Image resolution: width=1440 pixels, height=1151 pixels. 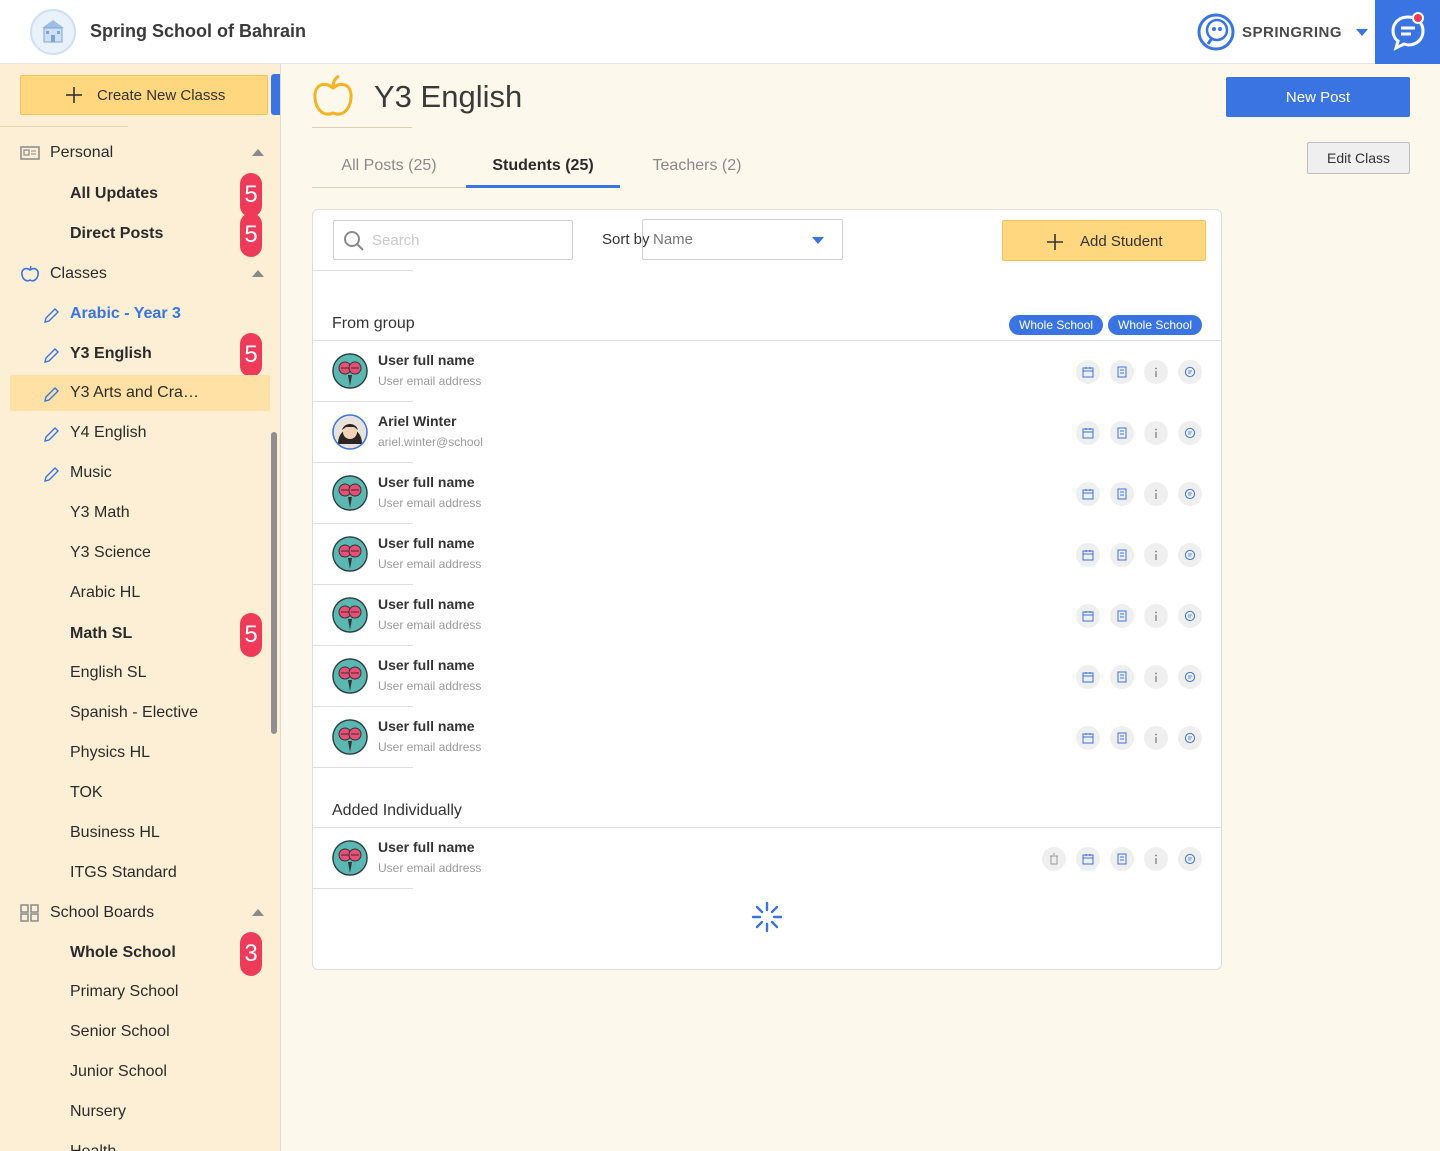 What do you see at coordinates (74, 95) in the screenshot?
I see `plus-icon` at bounding box center [74, 95].